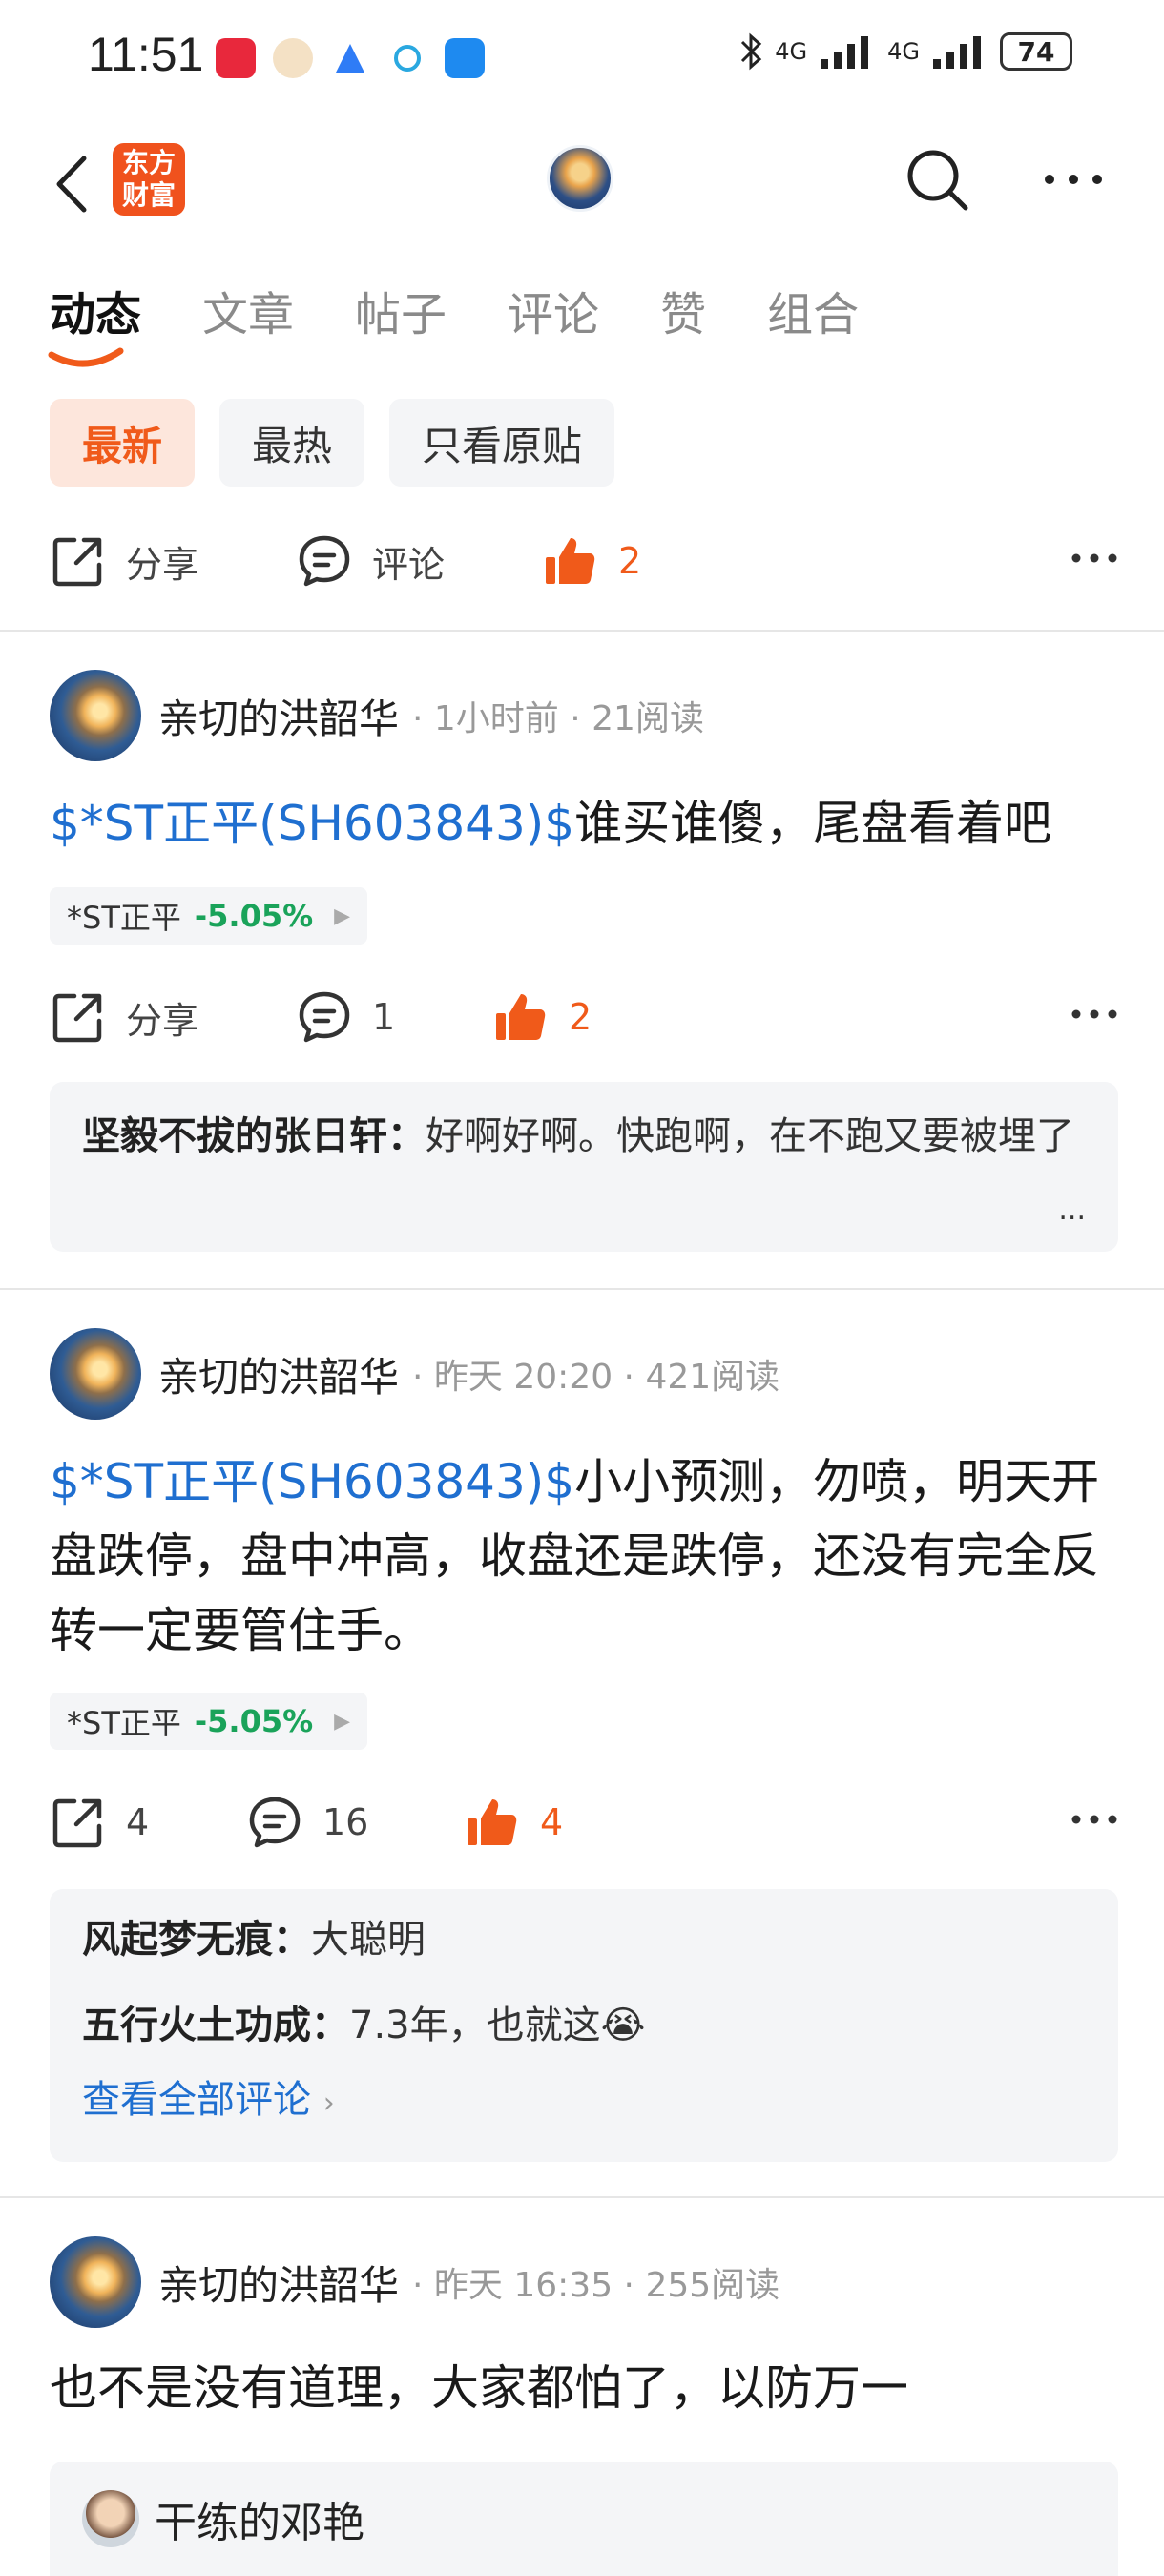 The height and width of the screenshot is (2576, 1164). I want to click on status-time: 11:51, so click(146, 54).